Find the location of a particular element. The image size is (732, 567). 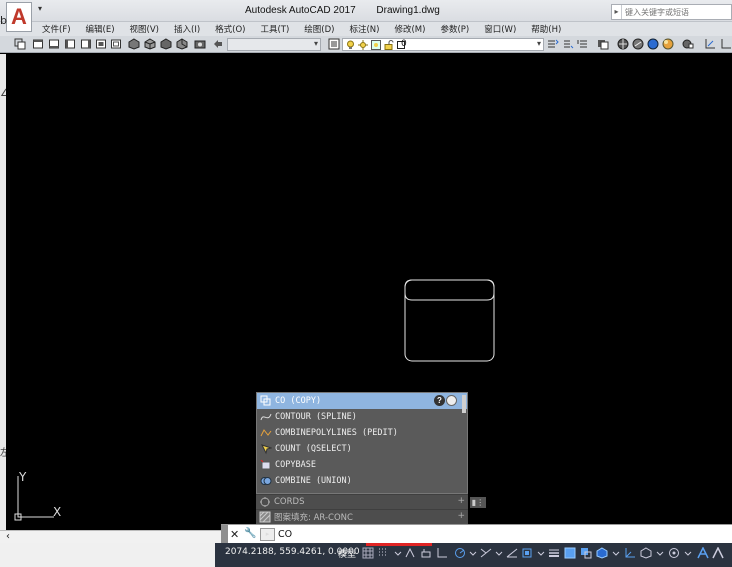

layer-combo-box: 0 ▾ is located at coordinates (443, 44).